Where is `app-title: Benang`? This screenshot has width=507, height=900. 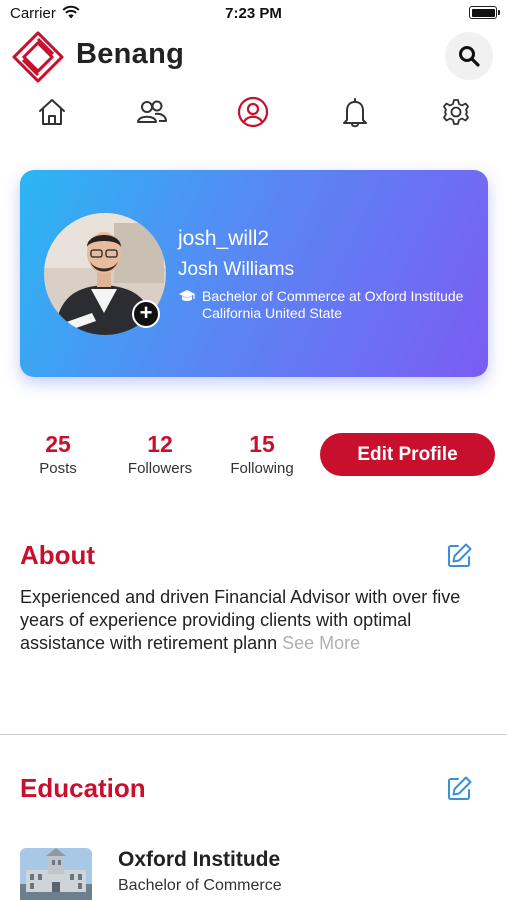
app-title: Benang is located at coordinates (130, 54).